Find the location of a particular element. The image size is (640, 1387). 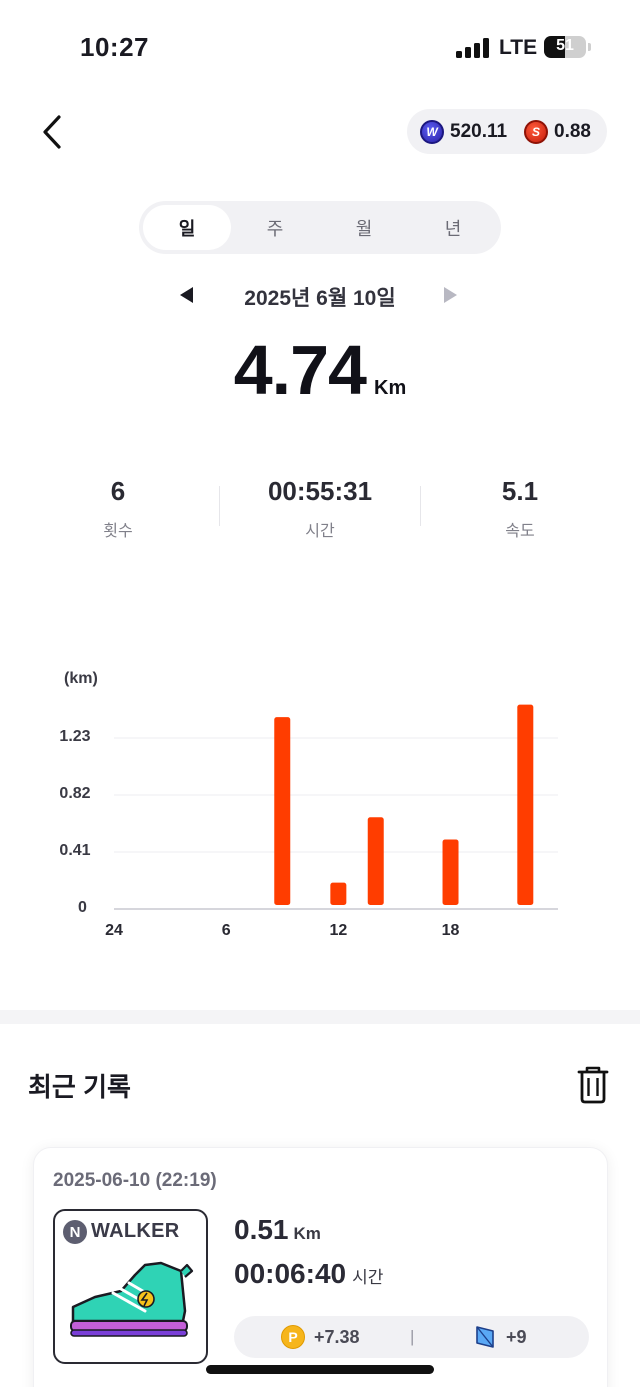

distance-summary: 4.74 Km is located at coordinates (320, 370).